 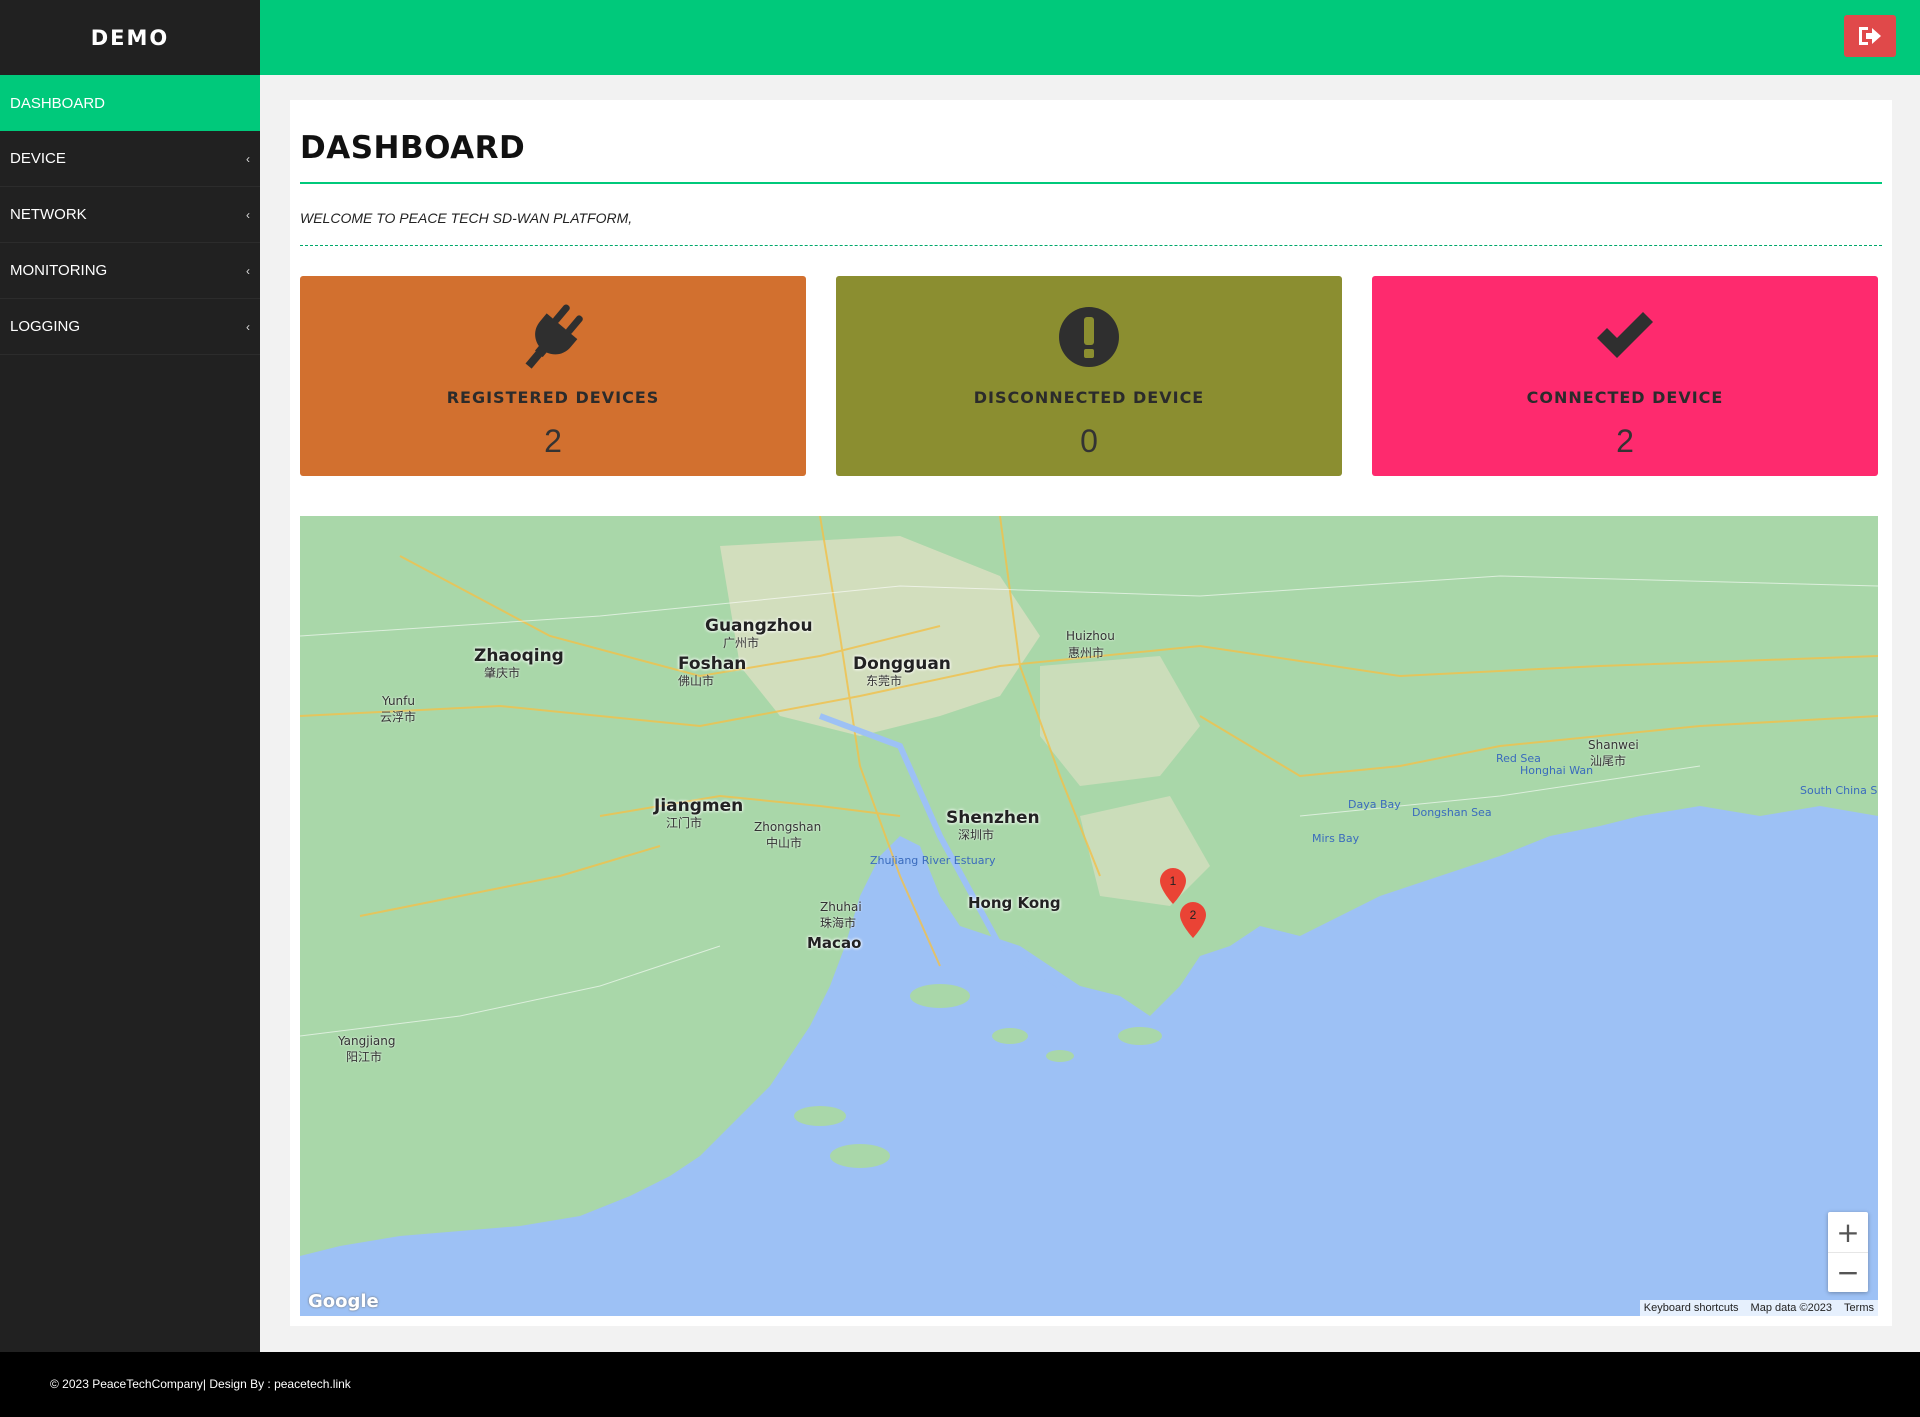 What do you see at coordinates (1848, 1272) in the screenshot?
I see `zoom-out-button: −` at bounding box center [1848, 1272].